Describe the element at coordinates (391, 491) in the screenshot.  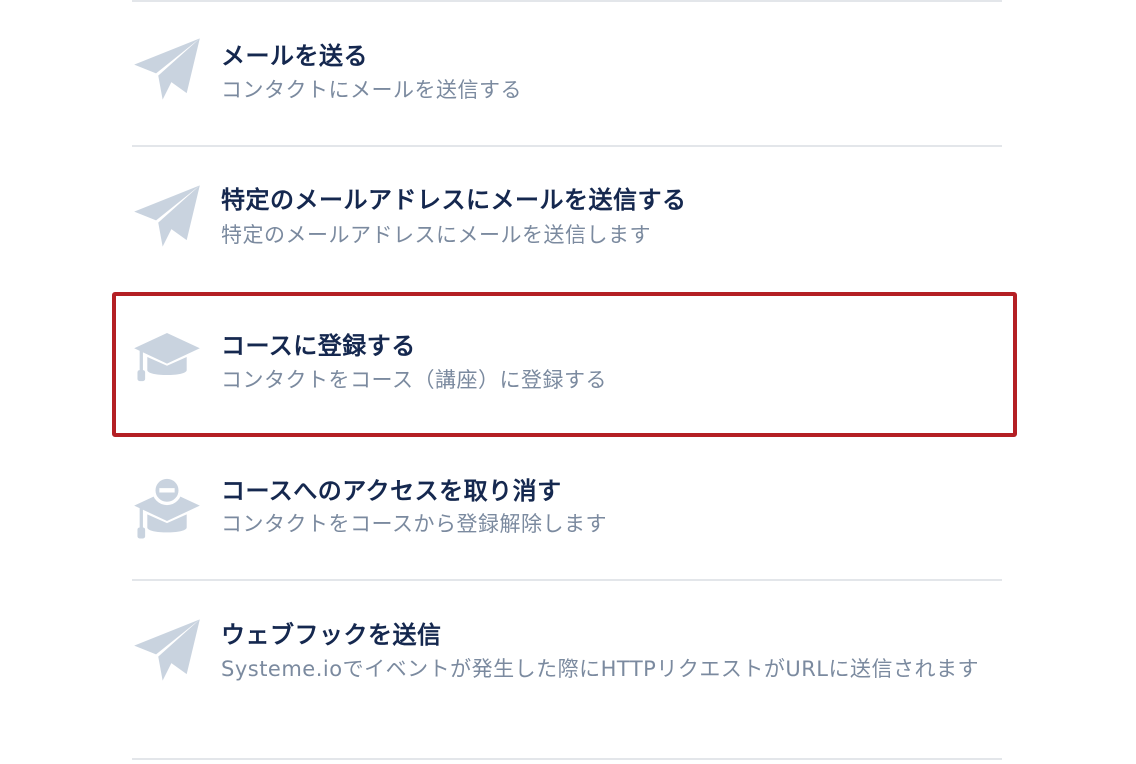
I see `action-title: コースへのアクセスを取り消す` at that location.